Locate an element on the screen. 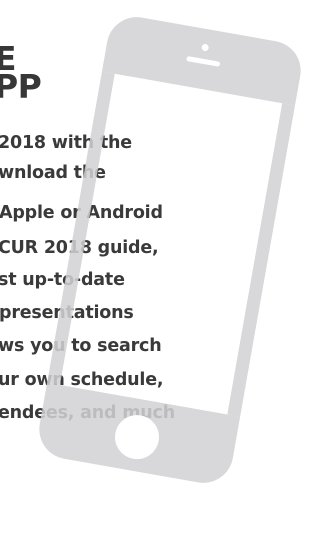  body-line-3: Apple or Android is located at coordinates (81, 213).